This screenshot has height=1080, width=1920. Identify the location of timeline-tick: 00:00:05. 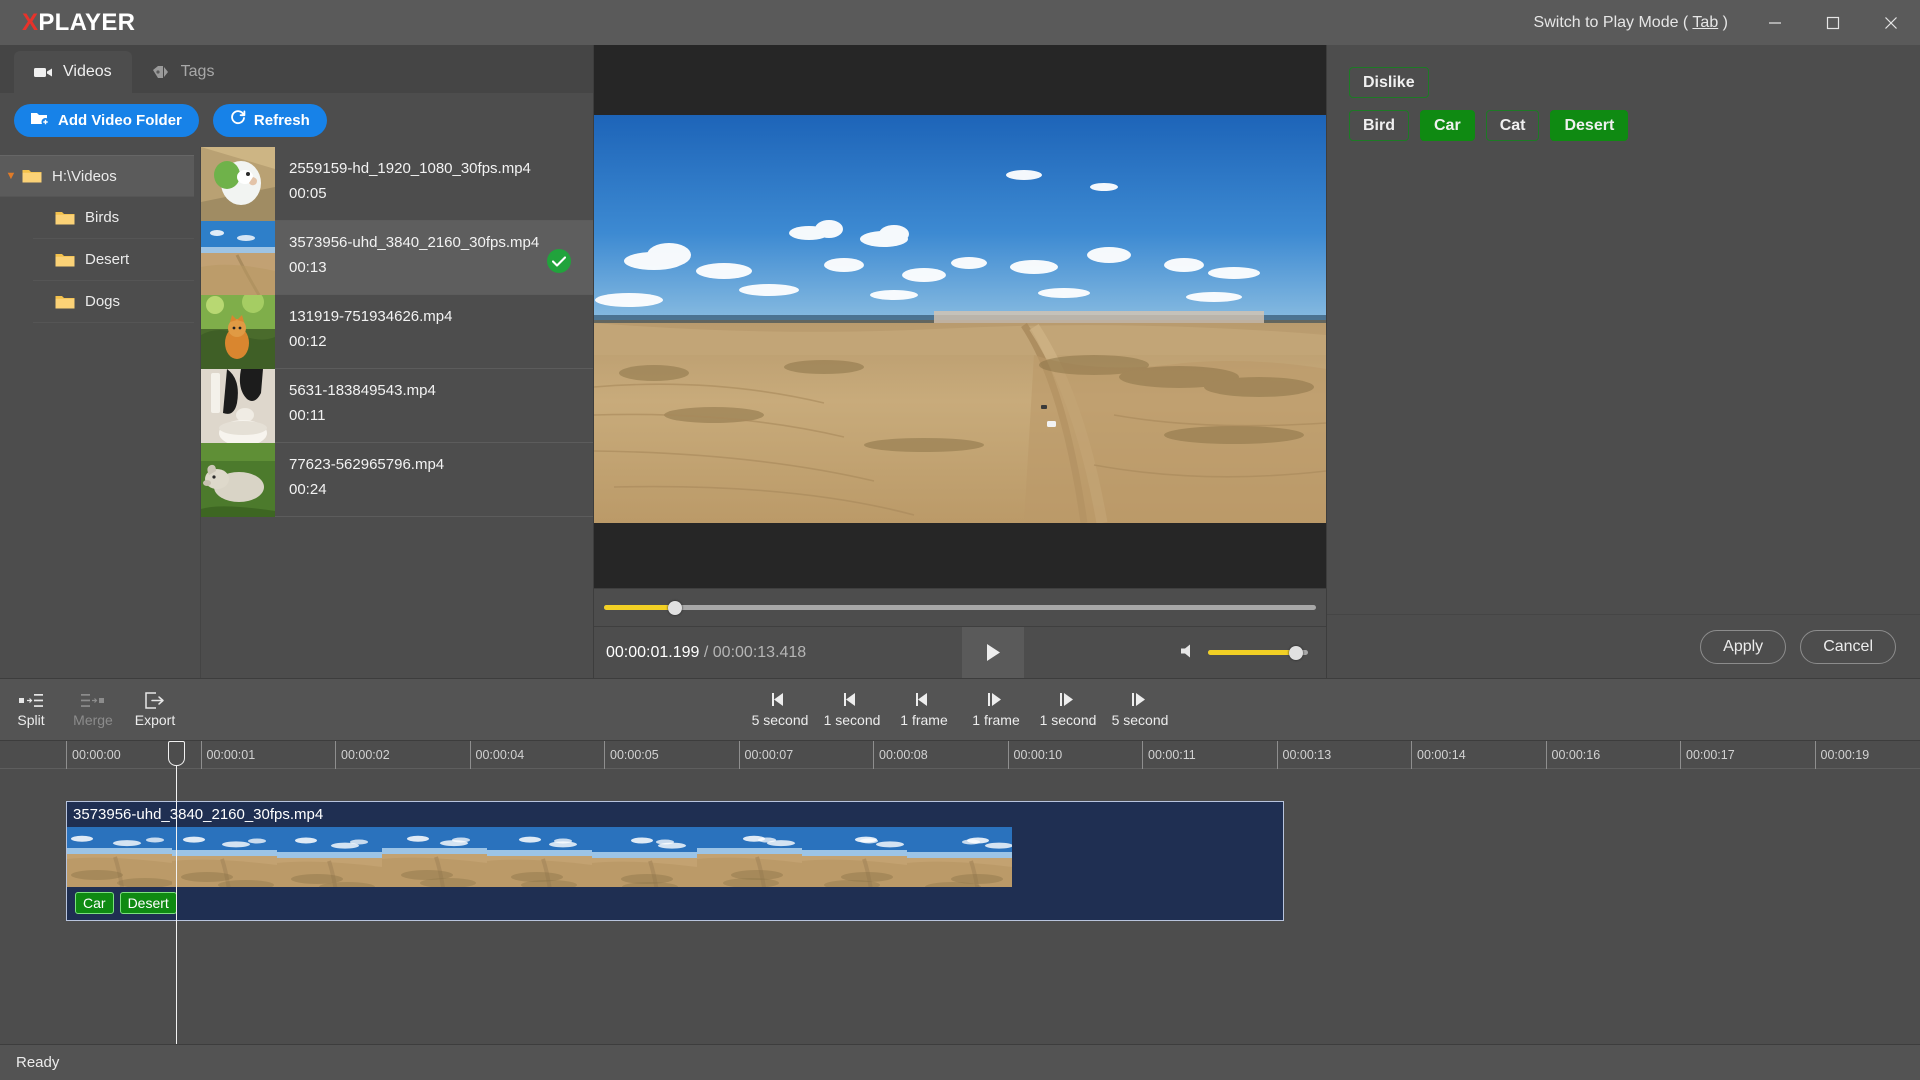
(631, 755).